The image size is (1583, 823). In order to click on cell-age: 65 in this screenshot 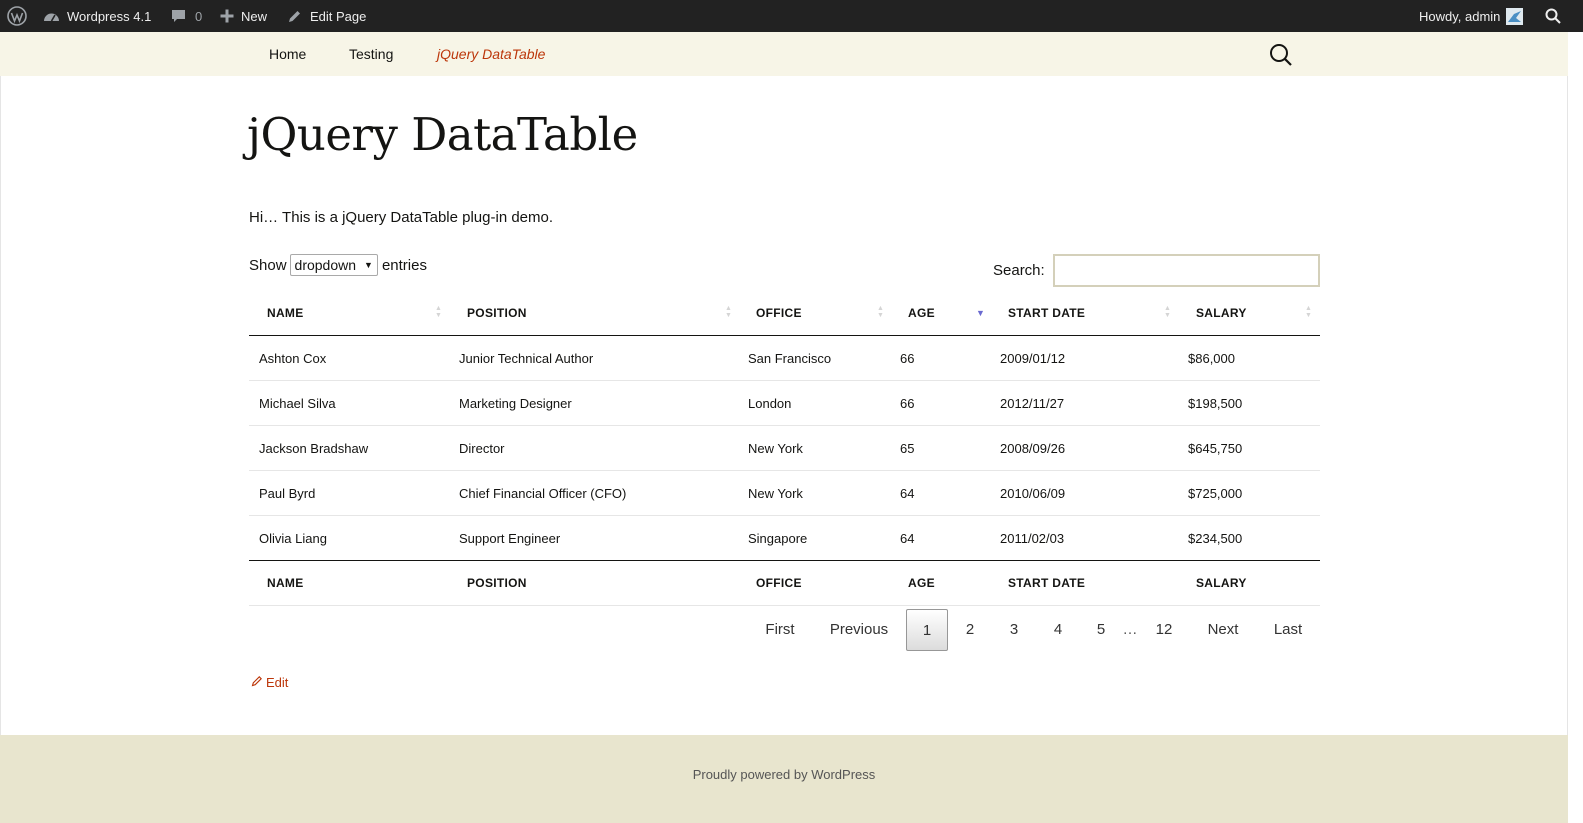, I will do `click(907, 448)`.